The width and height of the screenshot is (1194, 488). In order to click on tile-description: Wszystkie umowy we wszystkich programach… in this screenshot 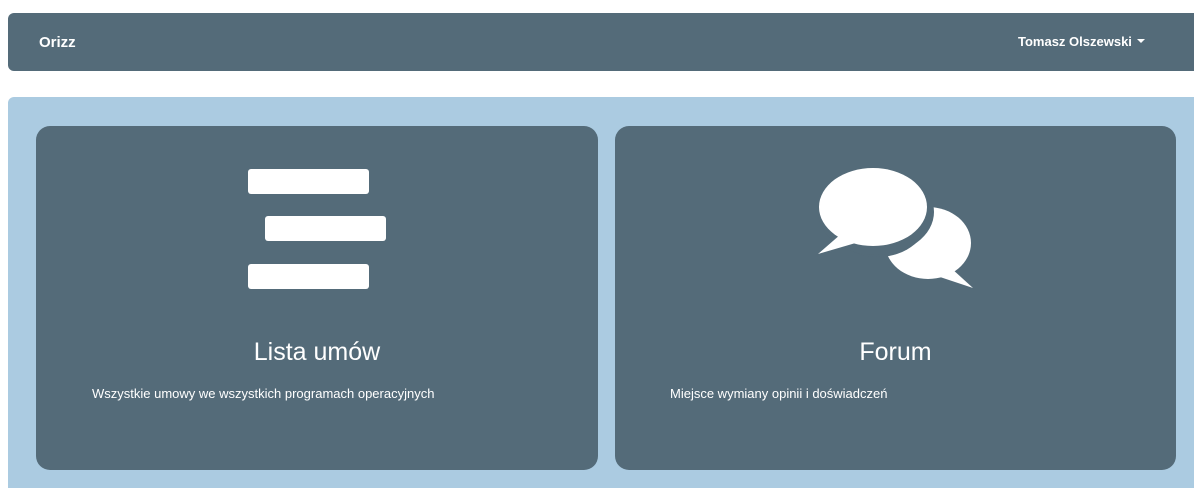, I will do `click(263, 393)`.